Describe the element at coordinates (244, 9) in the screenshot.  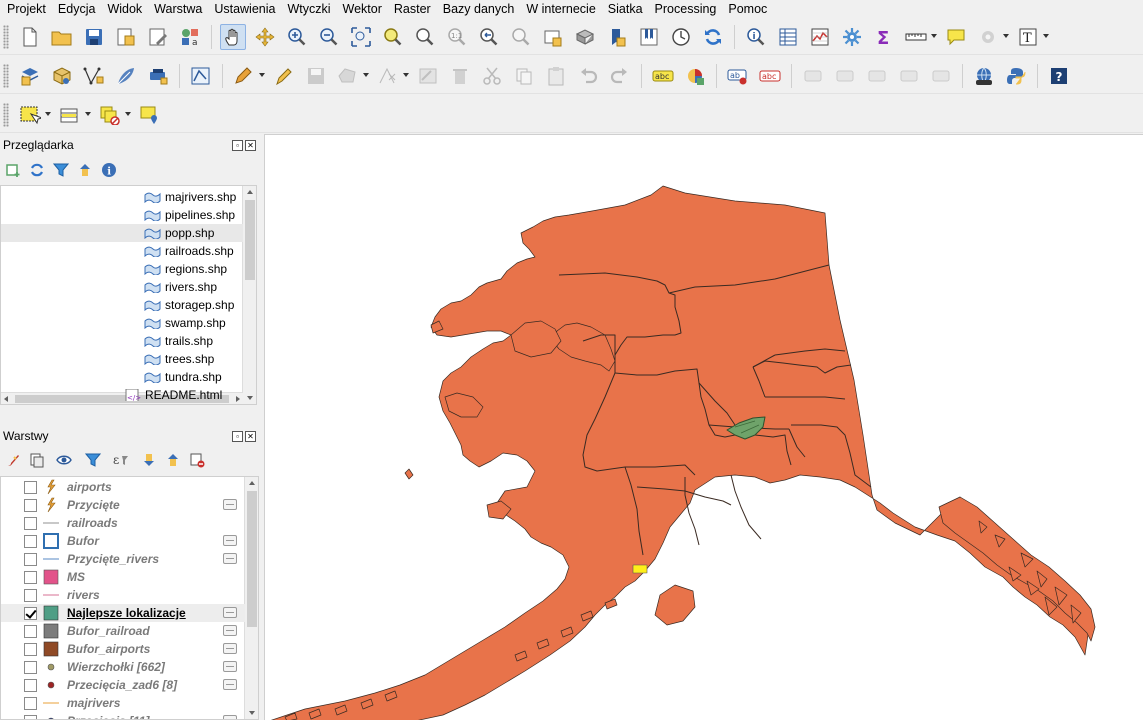
I see `menu-item-ustawienia: Ustawienia` at that location.